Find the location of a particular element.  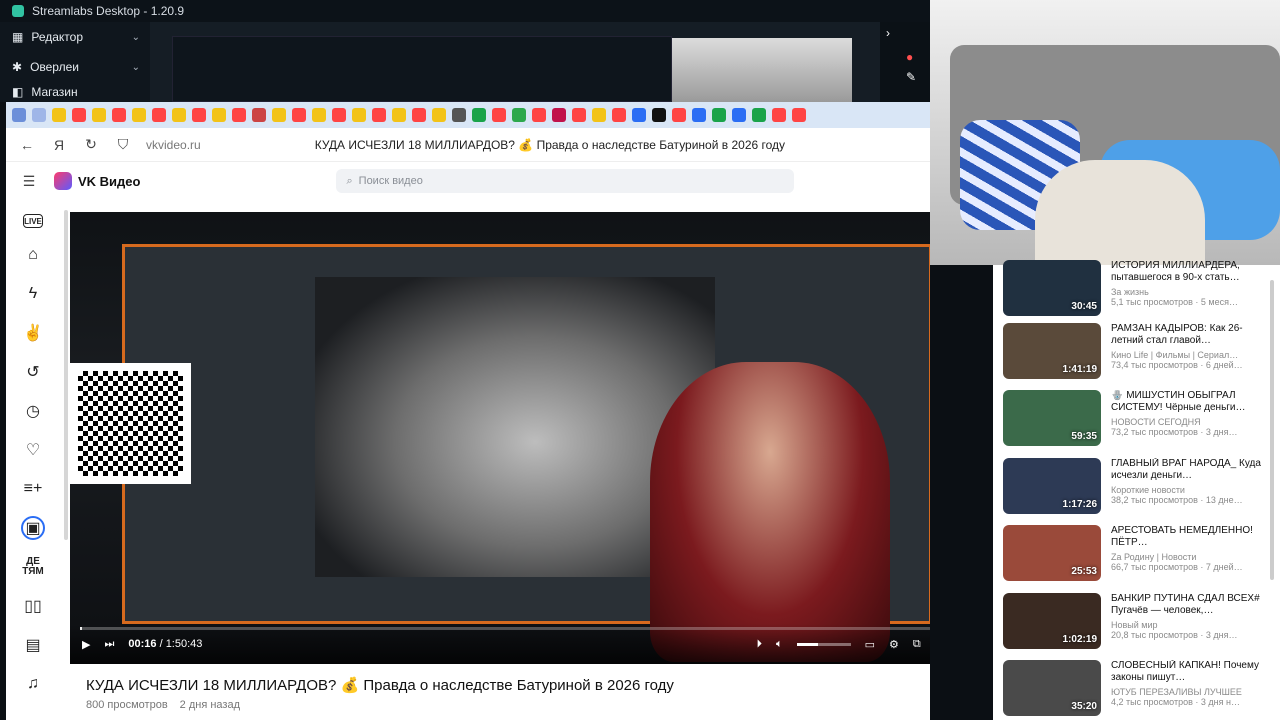

shows-icon: ▤ is located at coordinates (33, 645).